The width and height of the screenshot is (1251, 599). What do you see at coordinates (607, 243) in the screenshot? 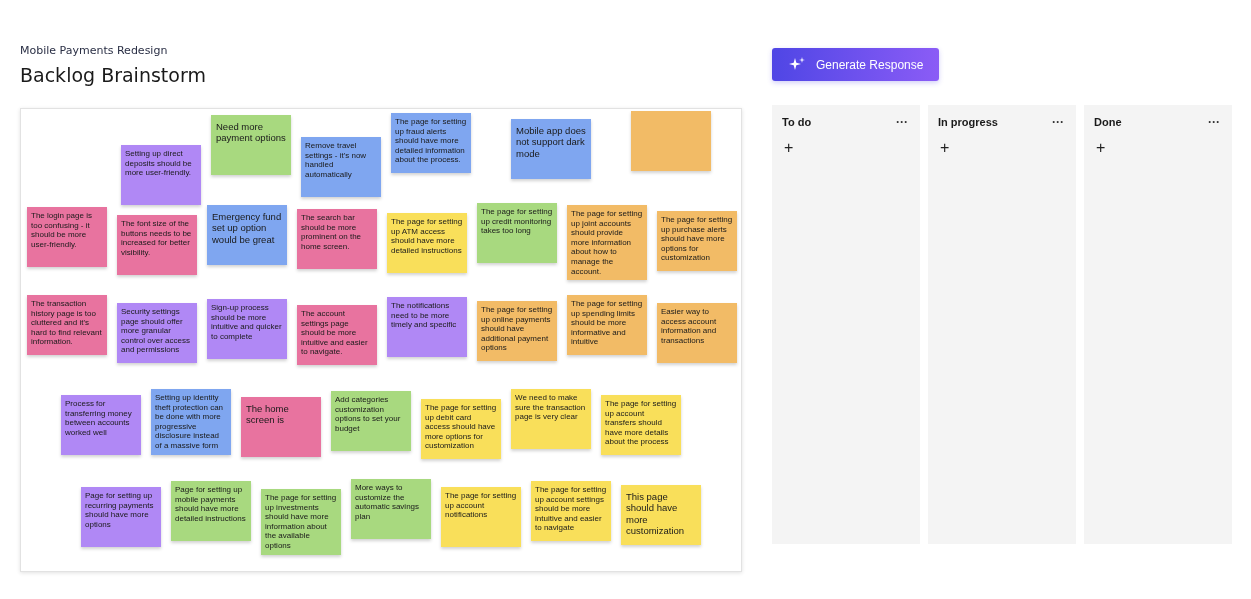
I see `sticky-note: The page for setting up joint accounts should provide more information about how to manage the account.` at bounding box center [607, 243].